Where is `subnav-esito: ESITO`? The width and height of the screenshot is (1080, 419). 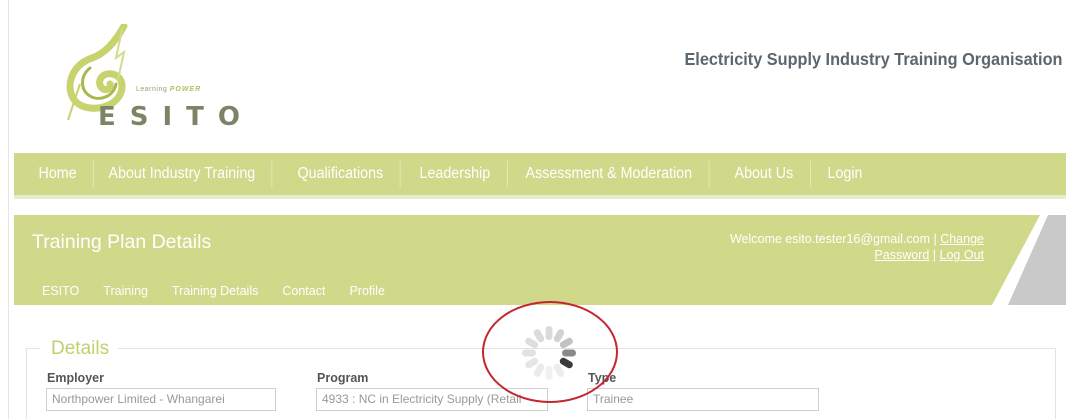 subnav-esito: ESITO is located at coordinates (60, 291).